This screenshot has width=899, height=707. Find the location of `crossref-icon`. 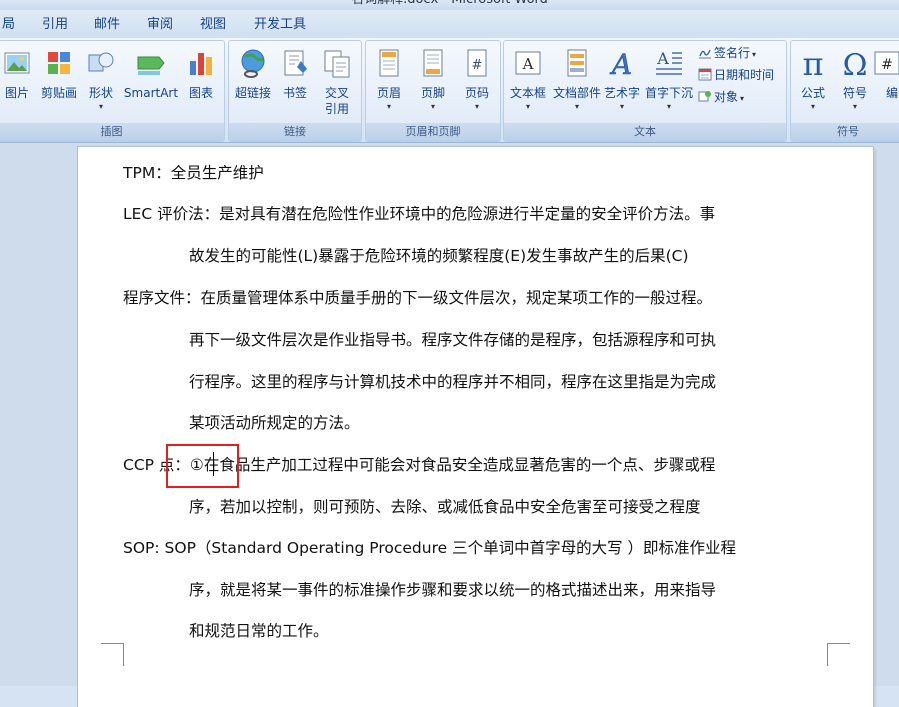

crossref-icon is located at coordinates (337, 64).